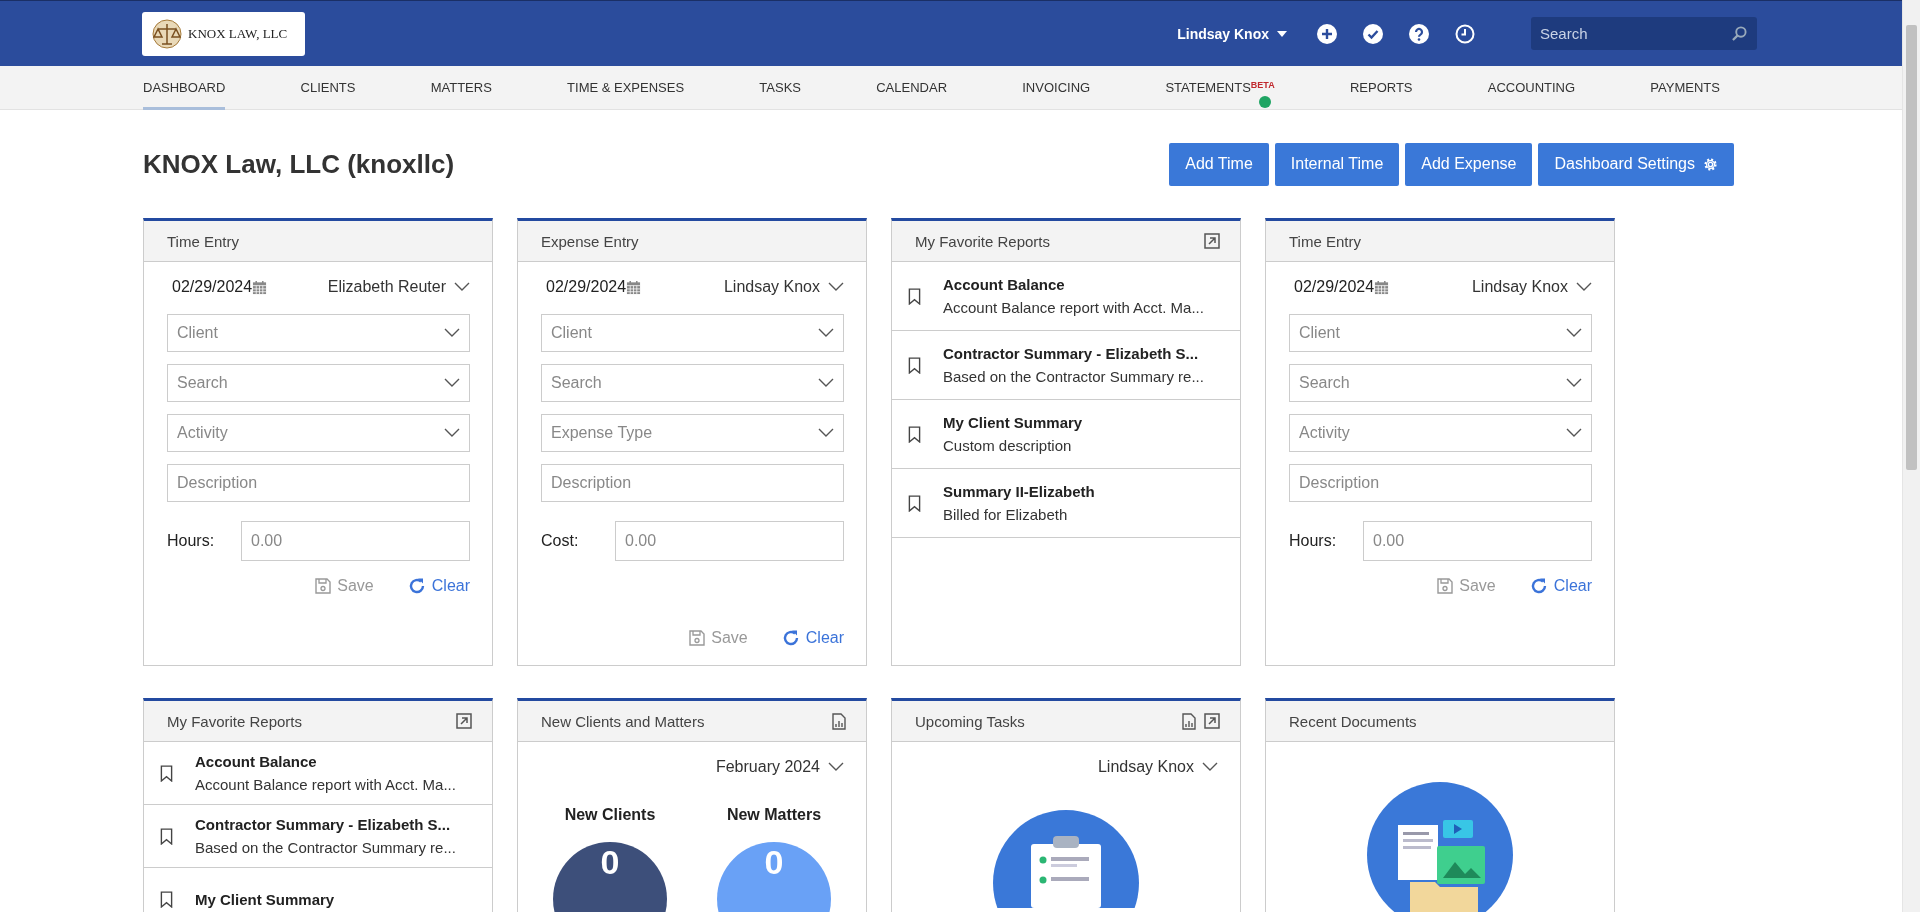 The image size is (1920, 912). What do you see at coordinates (1337, 164) in the screenshot?
I see `action-button: Internal Time` at bounding box center [1337, 164].